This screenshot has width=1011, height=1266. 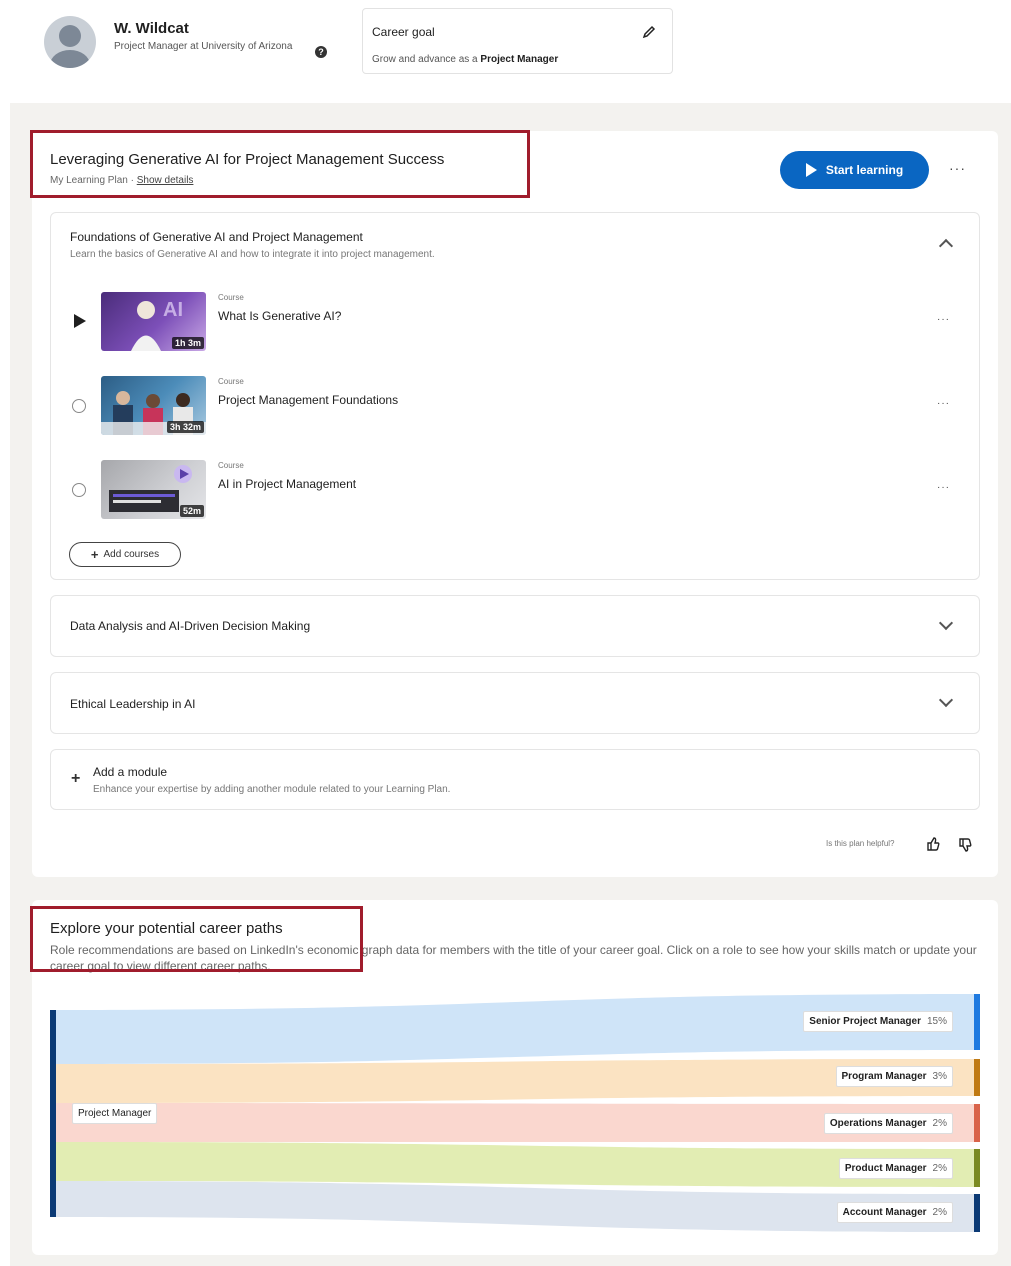 I want to click on target-role-name: Operations Manager, so click(x=878, y=1123).